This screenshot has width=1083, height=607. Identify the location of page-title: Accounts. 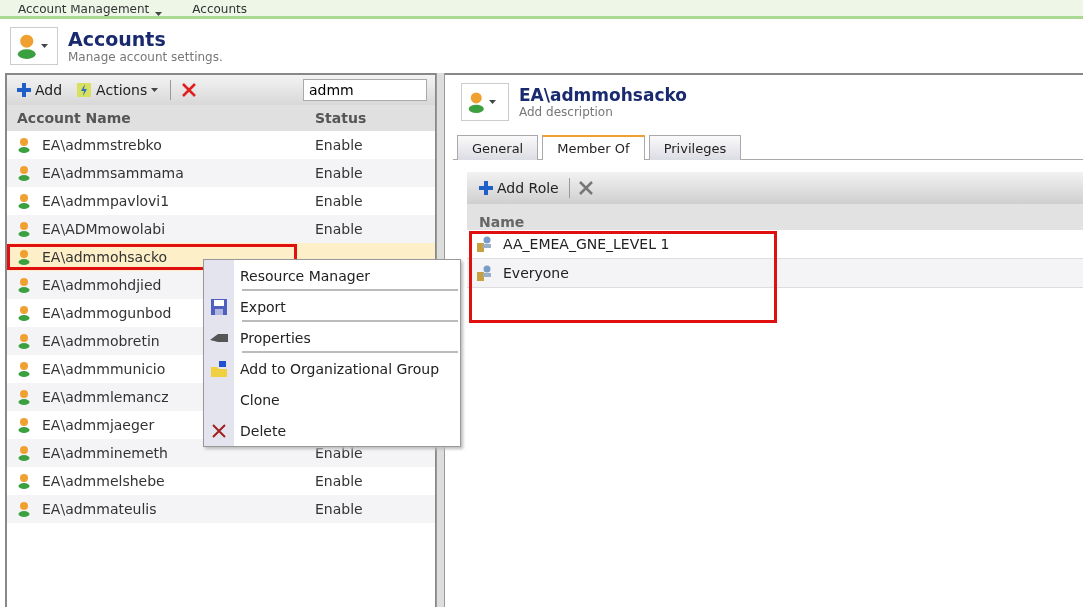
(117, 39).